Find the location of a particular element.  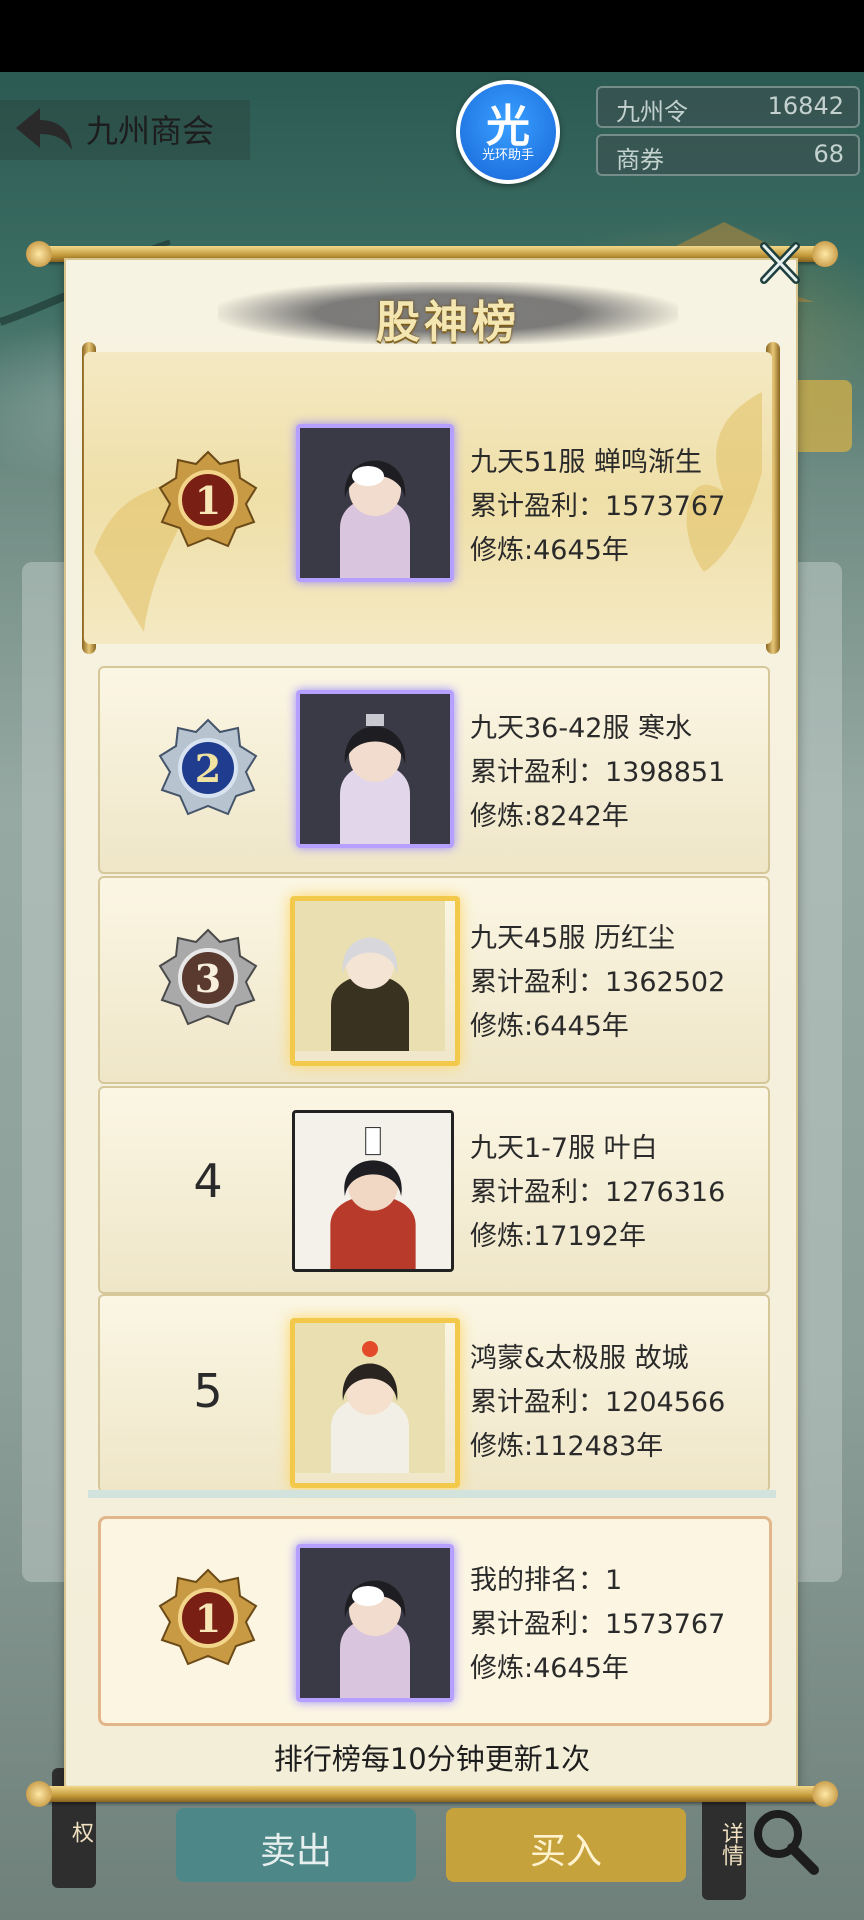

currency-name: 商券 is located at coordinates (640, 160).